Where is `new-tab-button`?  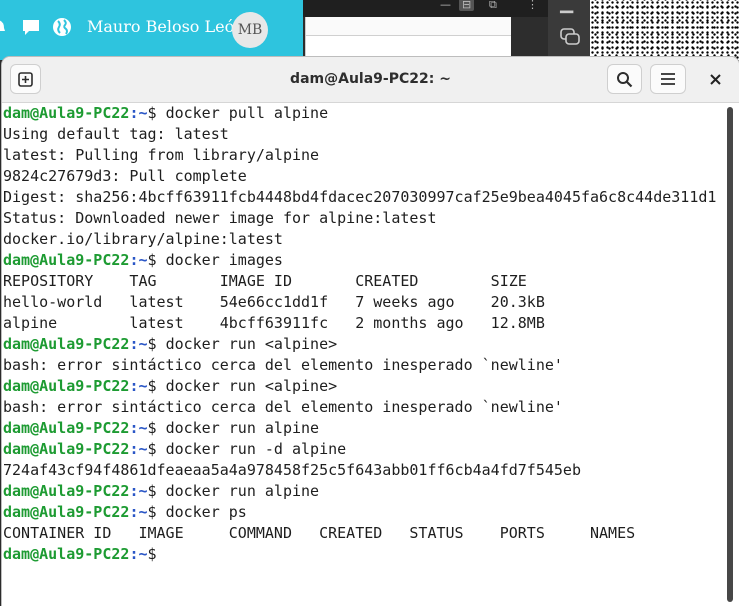
new-tab-button is located at coordinates (25, 79).